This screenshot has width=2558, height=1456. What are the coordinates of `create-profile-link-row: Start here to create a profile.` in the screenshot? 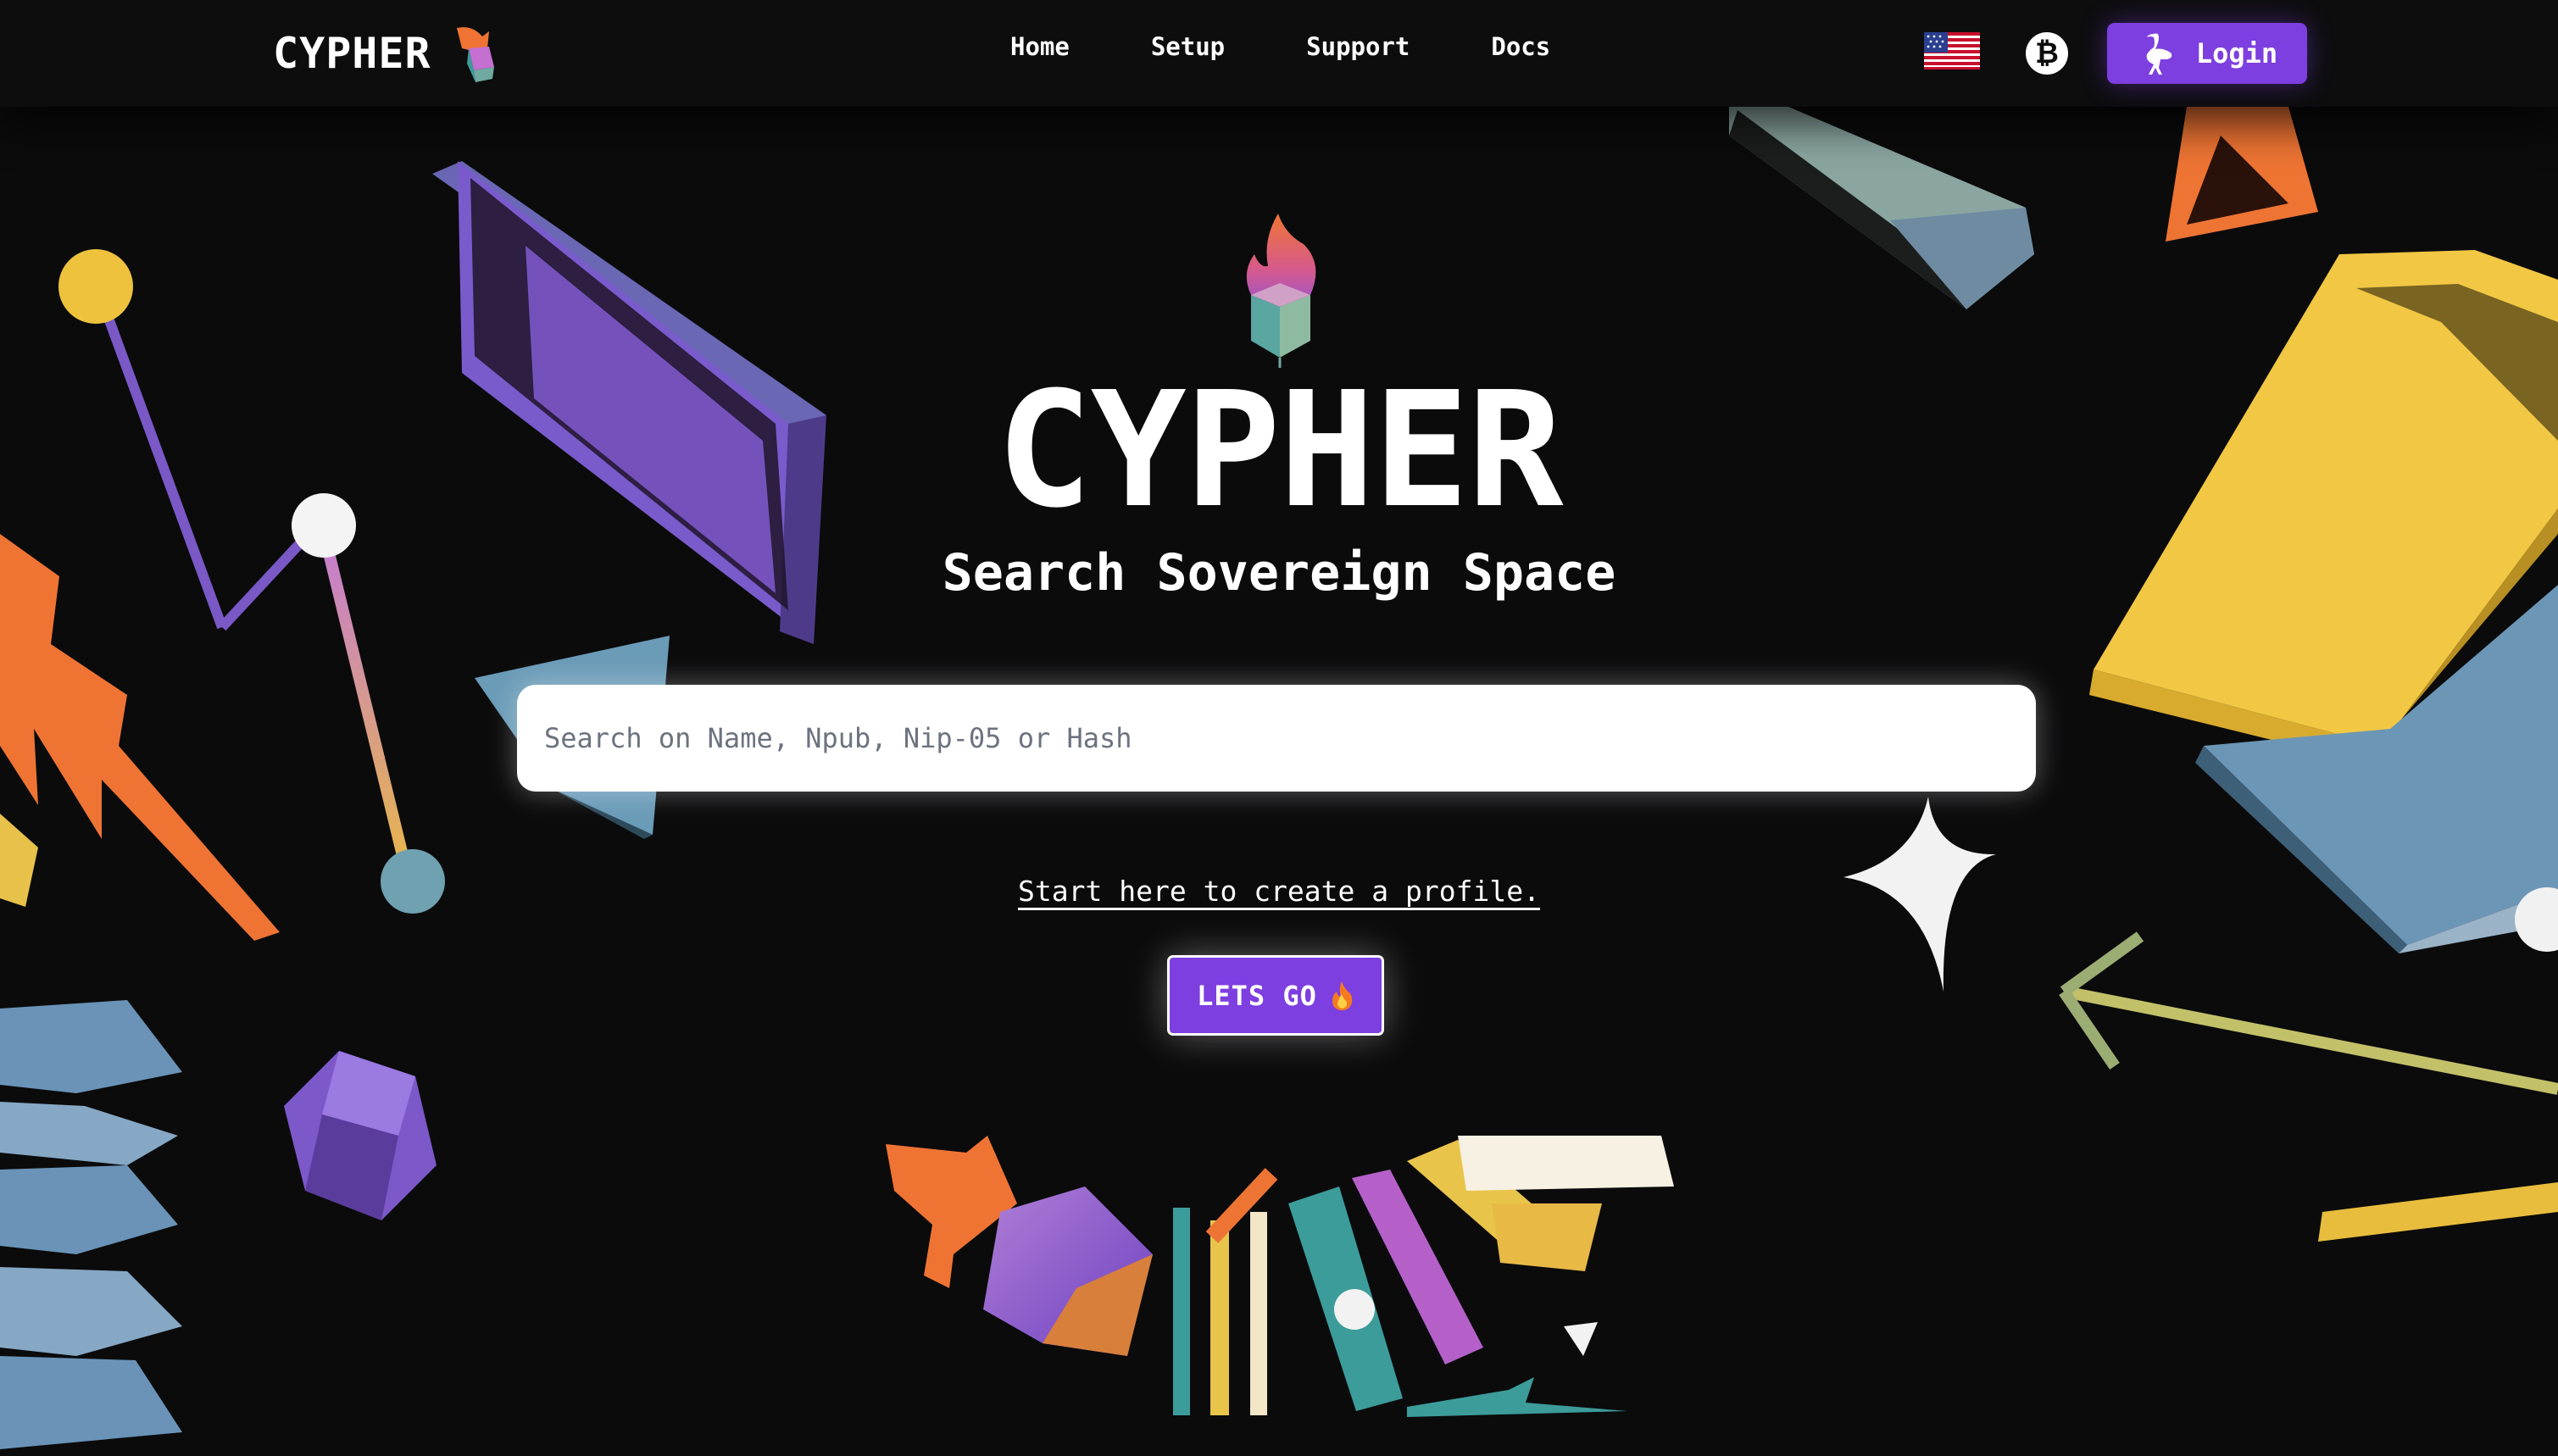 It's located at (1279, 892).